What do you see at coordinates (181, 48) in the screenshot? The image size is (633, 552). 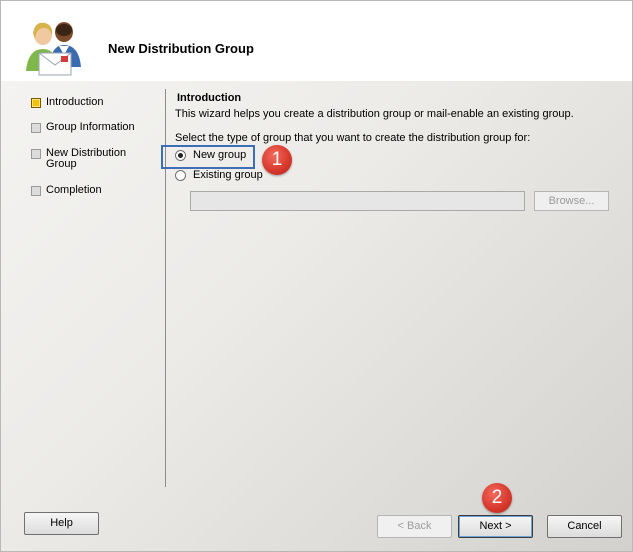 I see `wizard-title: New Distribution Group` at bounding box center [181, 48].